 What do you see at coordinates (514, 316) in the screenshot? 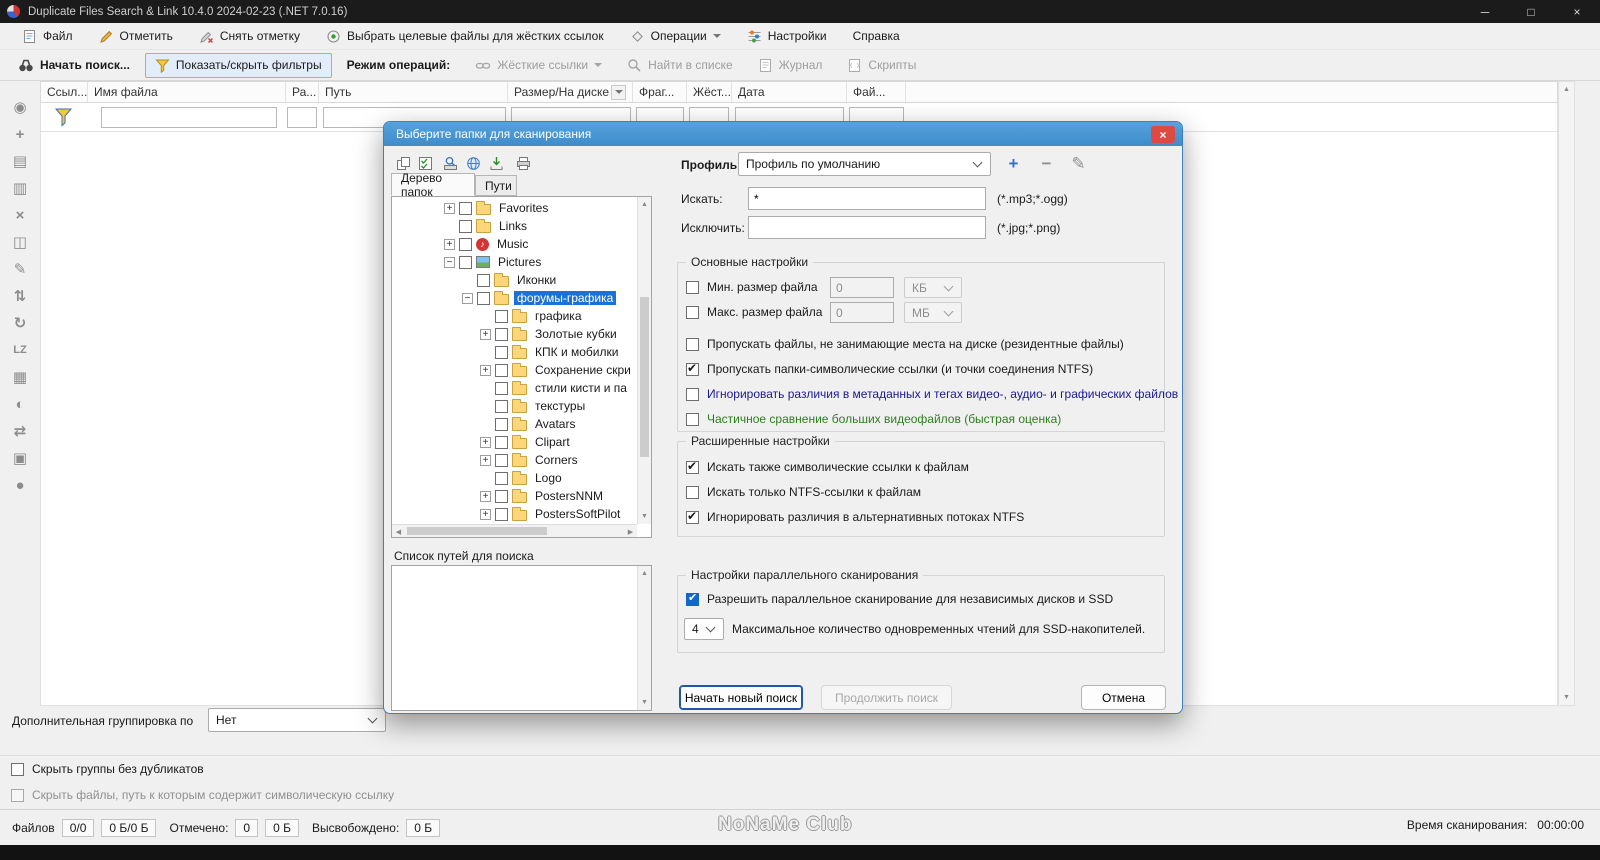
I see `tree-item: графика` at bounding box center [514, 316].